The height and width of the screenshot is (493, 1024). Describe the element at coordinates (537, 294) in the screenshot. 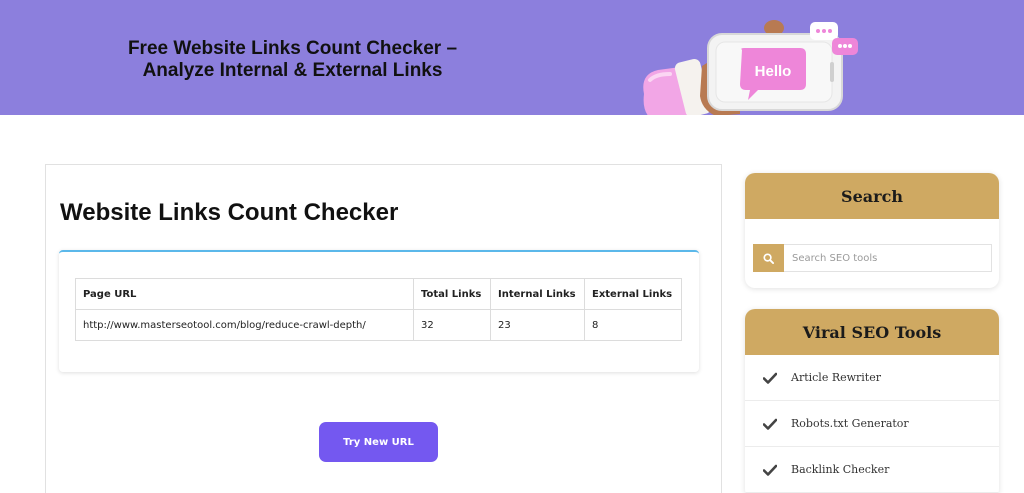

I see `header-internal-links: Internal Links` at that location.